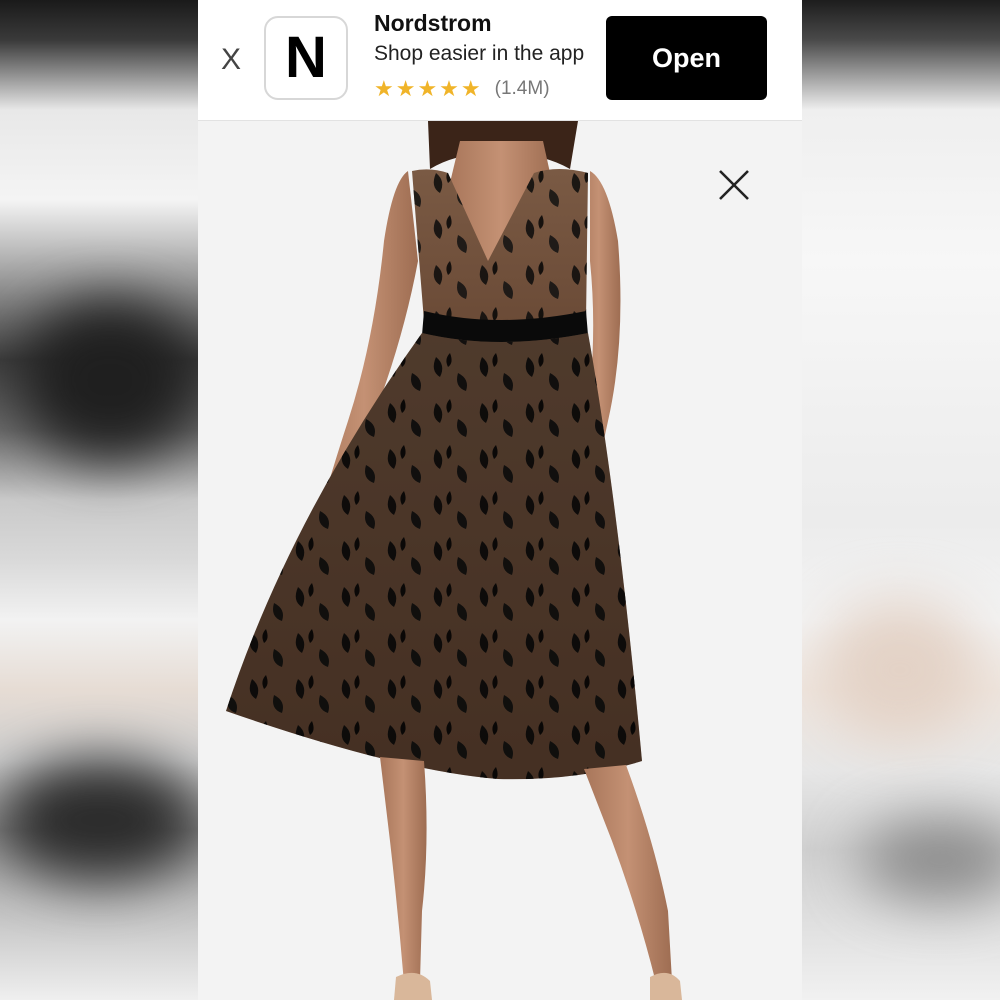 Image resolution: width=1000 pixels, height=1000 pixels. What do you see at coordinates (403, 870) in the screenshot?
I see `left-leg` at bounding box center [403, 870].